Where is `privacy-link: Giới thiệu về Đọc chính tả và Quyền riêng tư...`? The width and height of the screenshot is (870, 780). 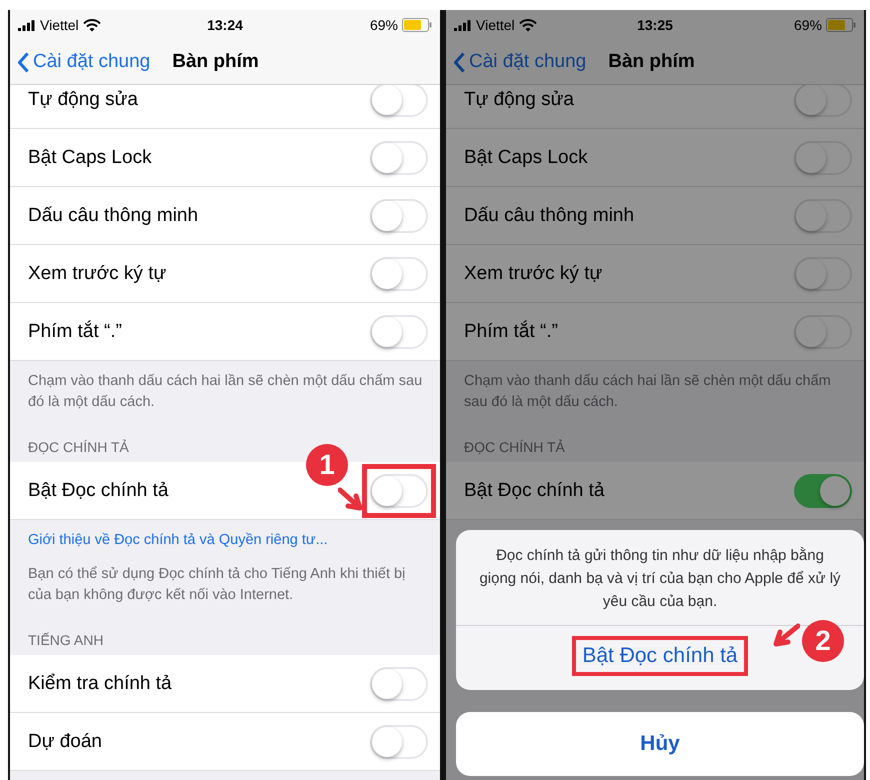 privacy-link: Giới thiệu về Đọc chính tả và Quyền riêng tư... is located at coordinates (225, 537).